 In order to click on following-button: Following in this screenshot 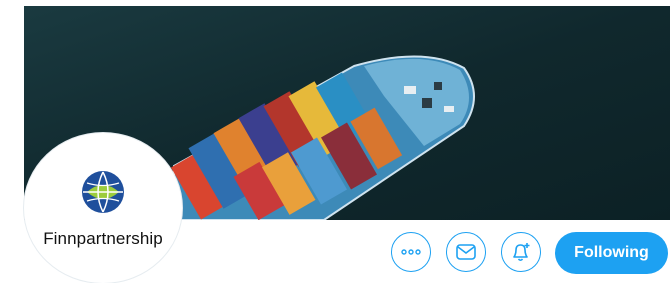, I will do `click(611, 253)`.